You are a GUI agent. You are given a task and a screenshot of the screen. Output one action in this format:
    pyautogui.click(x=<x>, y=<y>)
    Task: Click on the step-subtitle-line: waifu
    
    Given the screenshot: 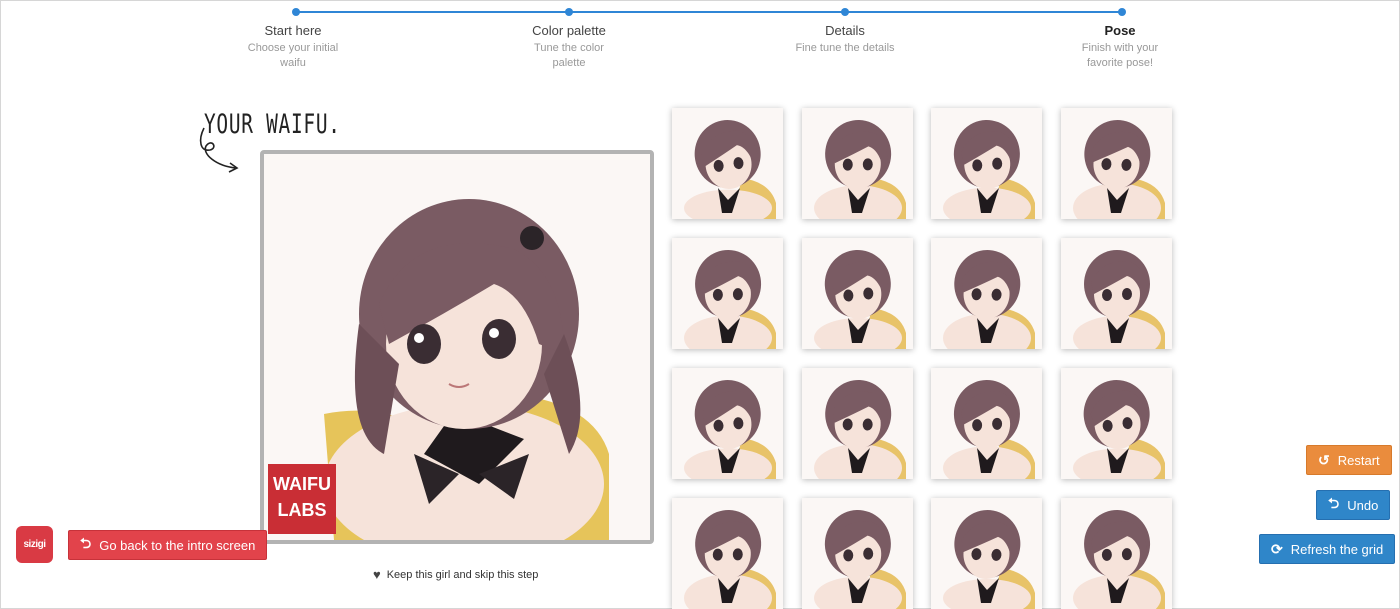 What is the action you would take?
    pyautogui.click(x=293, y=63)
    